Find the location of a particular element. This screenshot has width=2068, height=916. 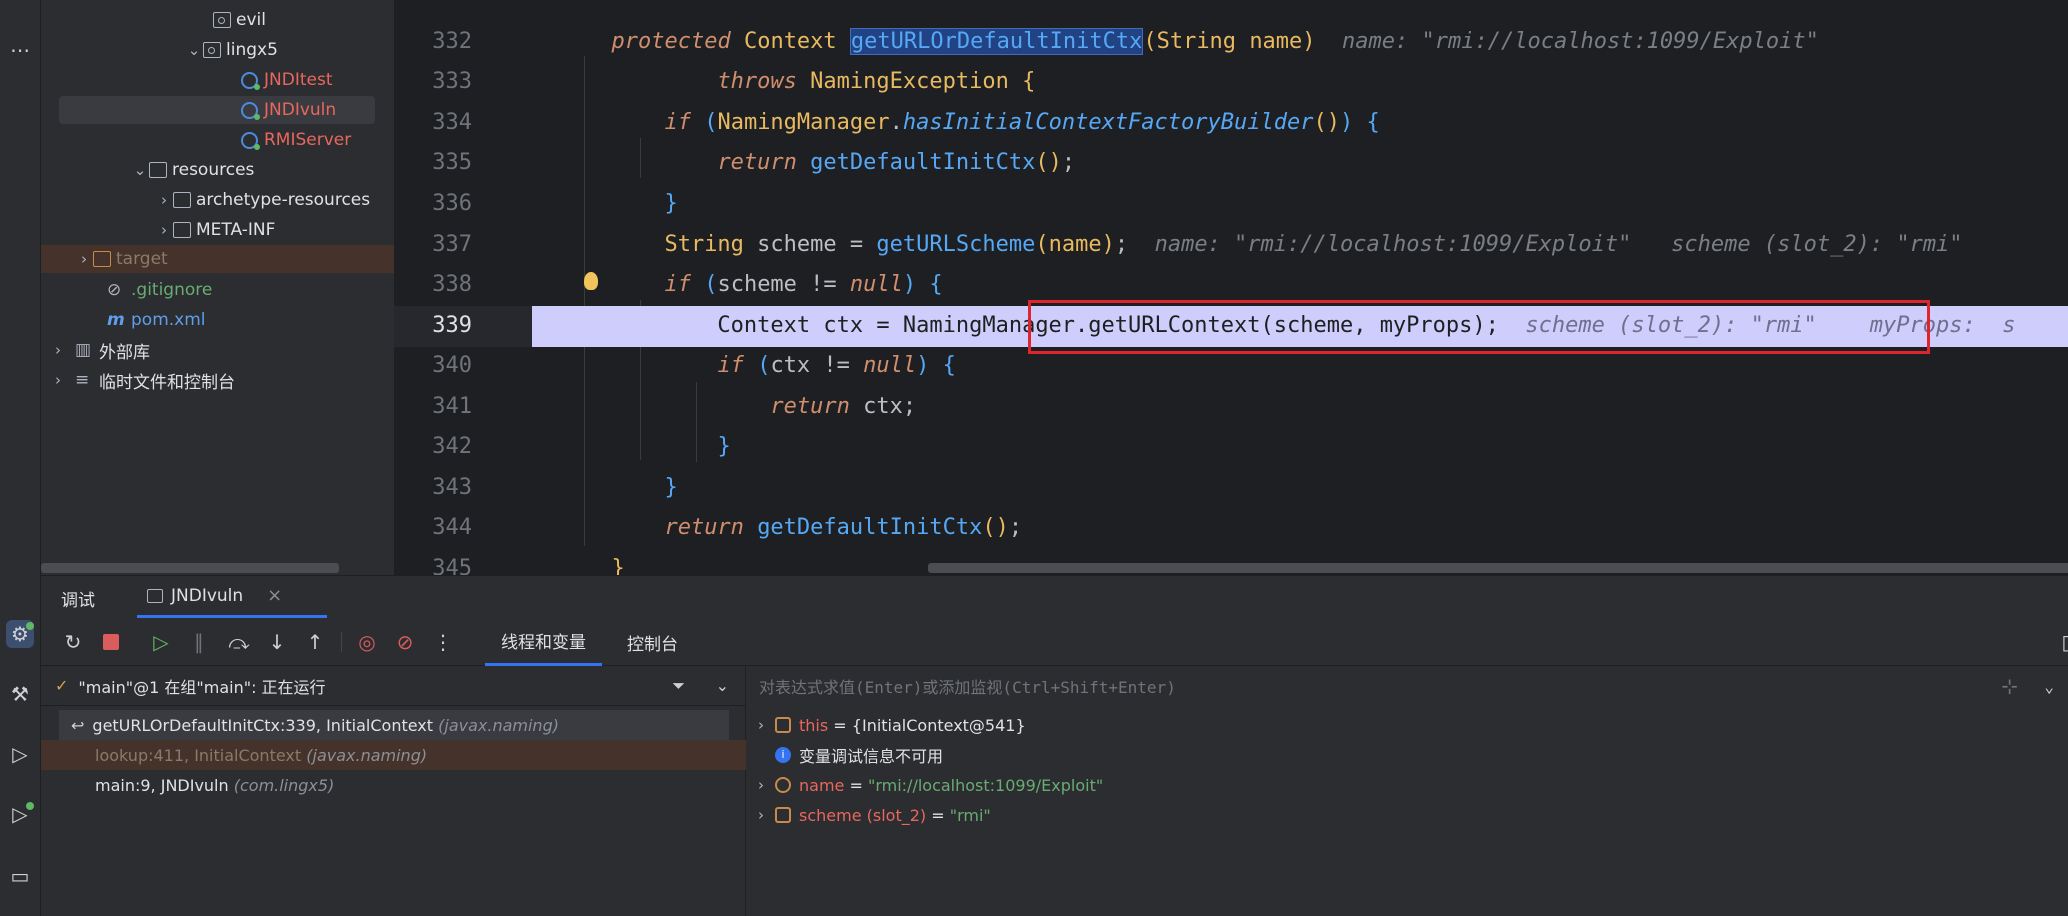

evaluate-expression-input: 对表达式求值(Enter)或添加监视(Ctrl+Shift+Enter) ⊹ ⌄ is located at coordinates (1407, 686).